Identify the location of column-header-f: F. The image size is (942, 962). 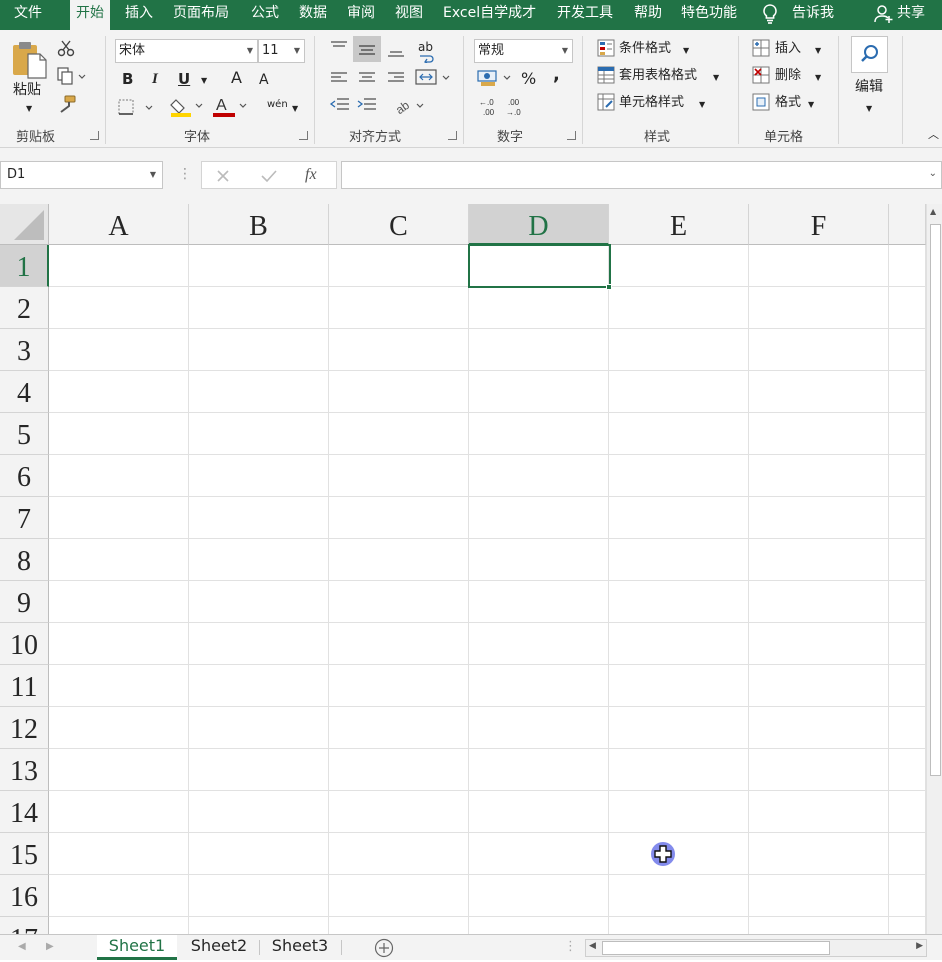
(819, 224).